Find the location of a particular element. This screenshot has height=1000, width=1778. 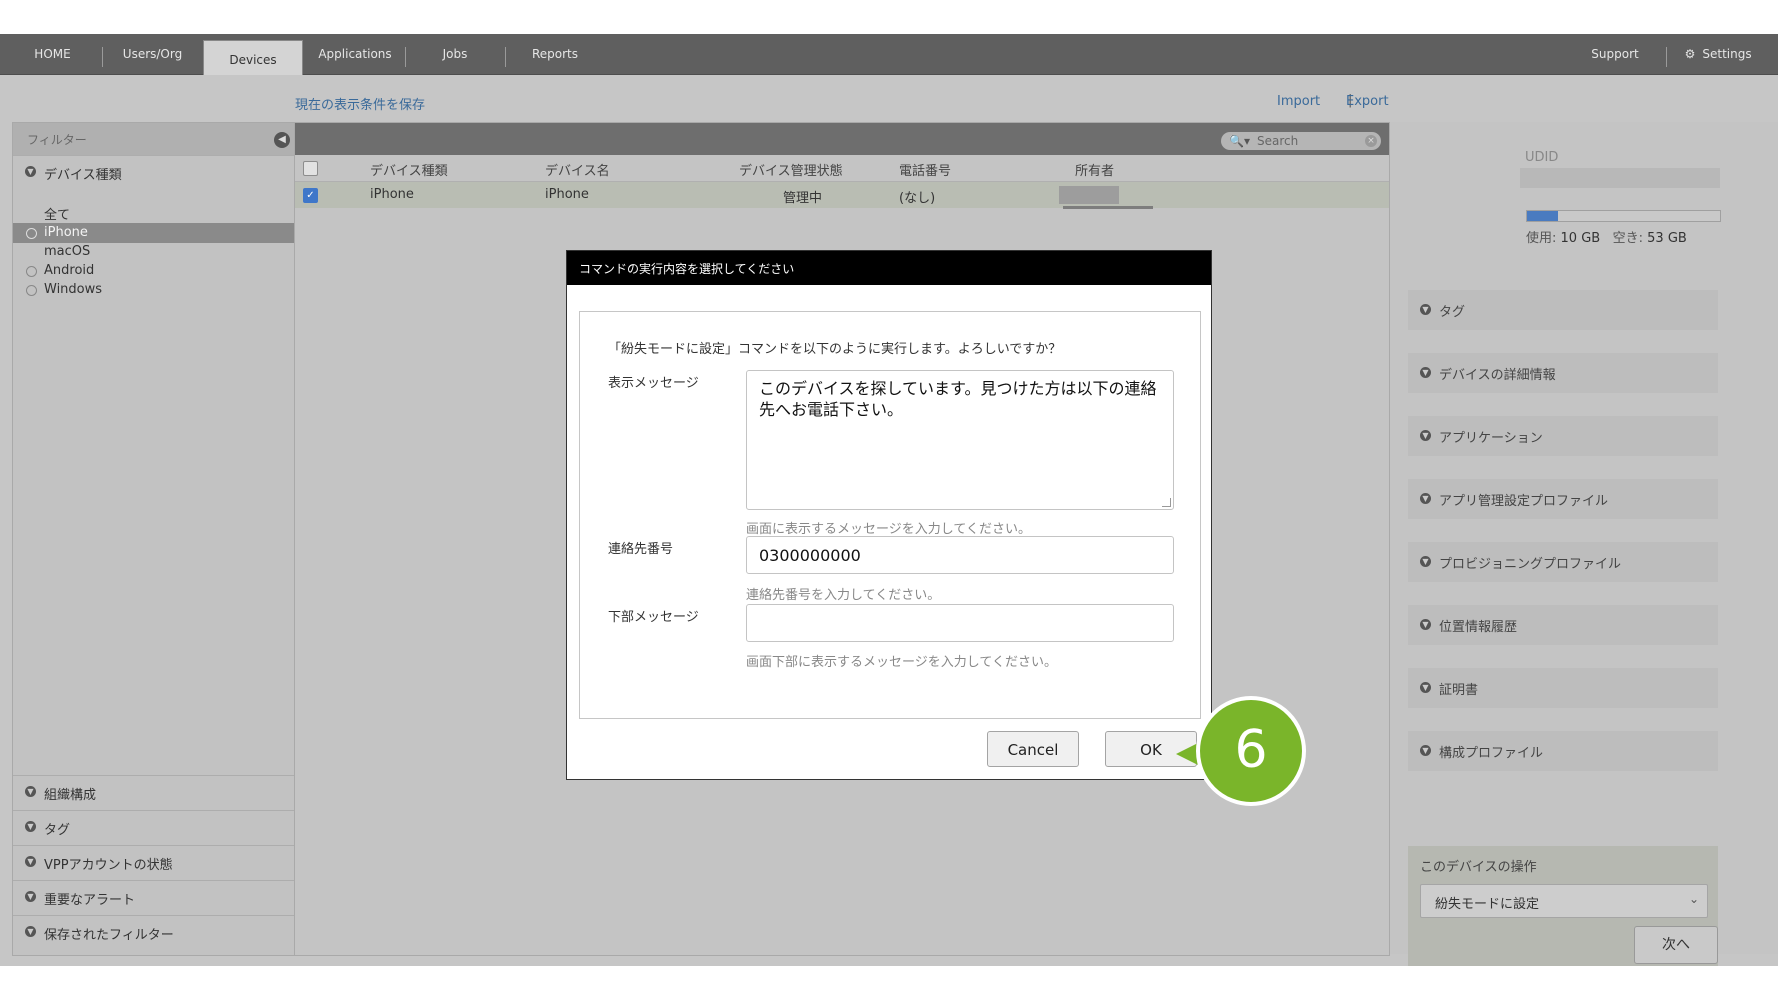

detail-section-device-info: ▼ デバイスの詳細情報 is located at coordinates (1563, 373).